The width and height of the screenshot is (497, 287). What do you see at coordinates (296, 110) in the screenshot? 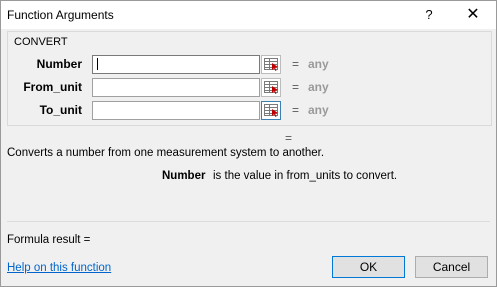
I see `to-unit-equals: =` at bounding box center [296, 110].